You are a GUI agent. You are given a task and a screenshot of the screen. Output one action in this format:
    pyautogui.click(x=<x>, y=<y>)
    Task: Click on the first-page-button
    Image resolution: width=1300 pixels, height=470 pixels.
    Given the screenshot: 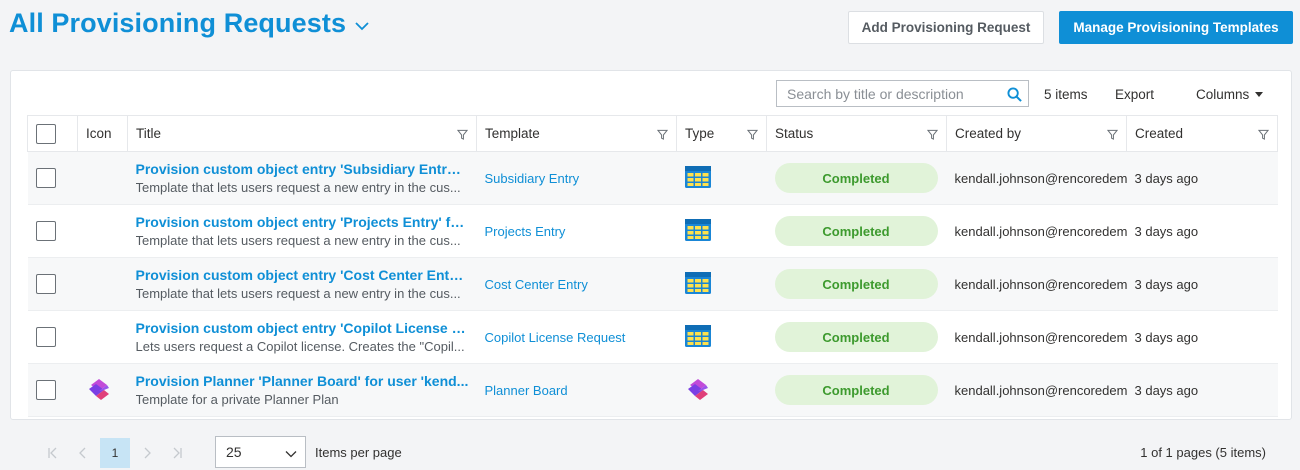 What is the action you would take?
    pyautogui.click(x=53, y=453)
    